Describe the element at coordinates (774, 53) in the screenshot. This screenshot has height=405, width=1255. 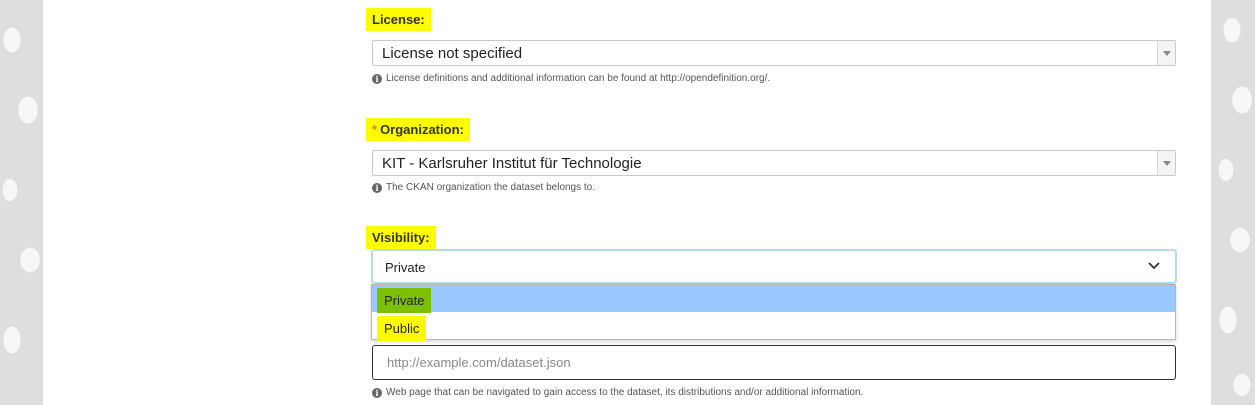
I see `license-select: License not specified` at that location.